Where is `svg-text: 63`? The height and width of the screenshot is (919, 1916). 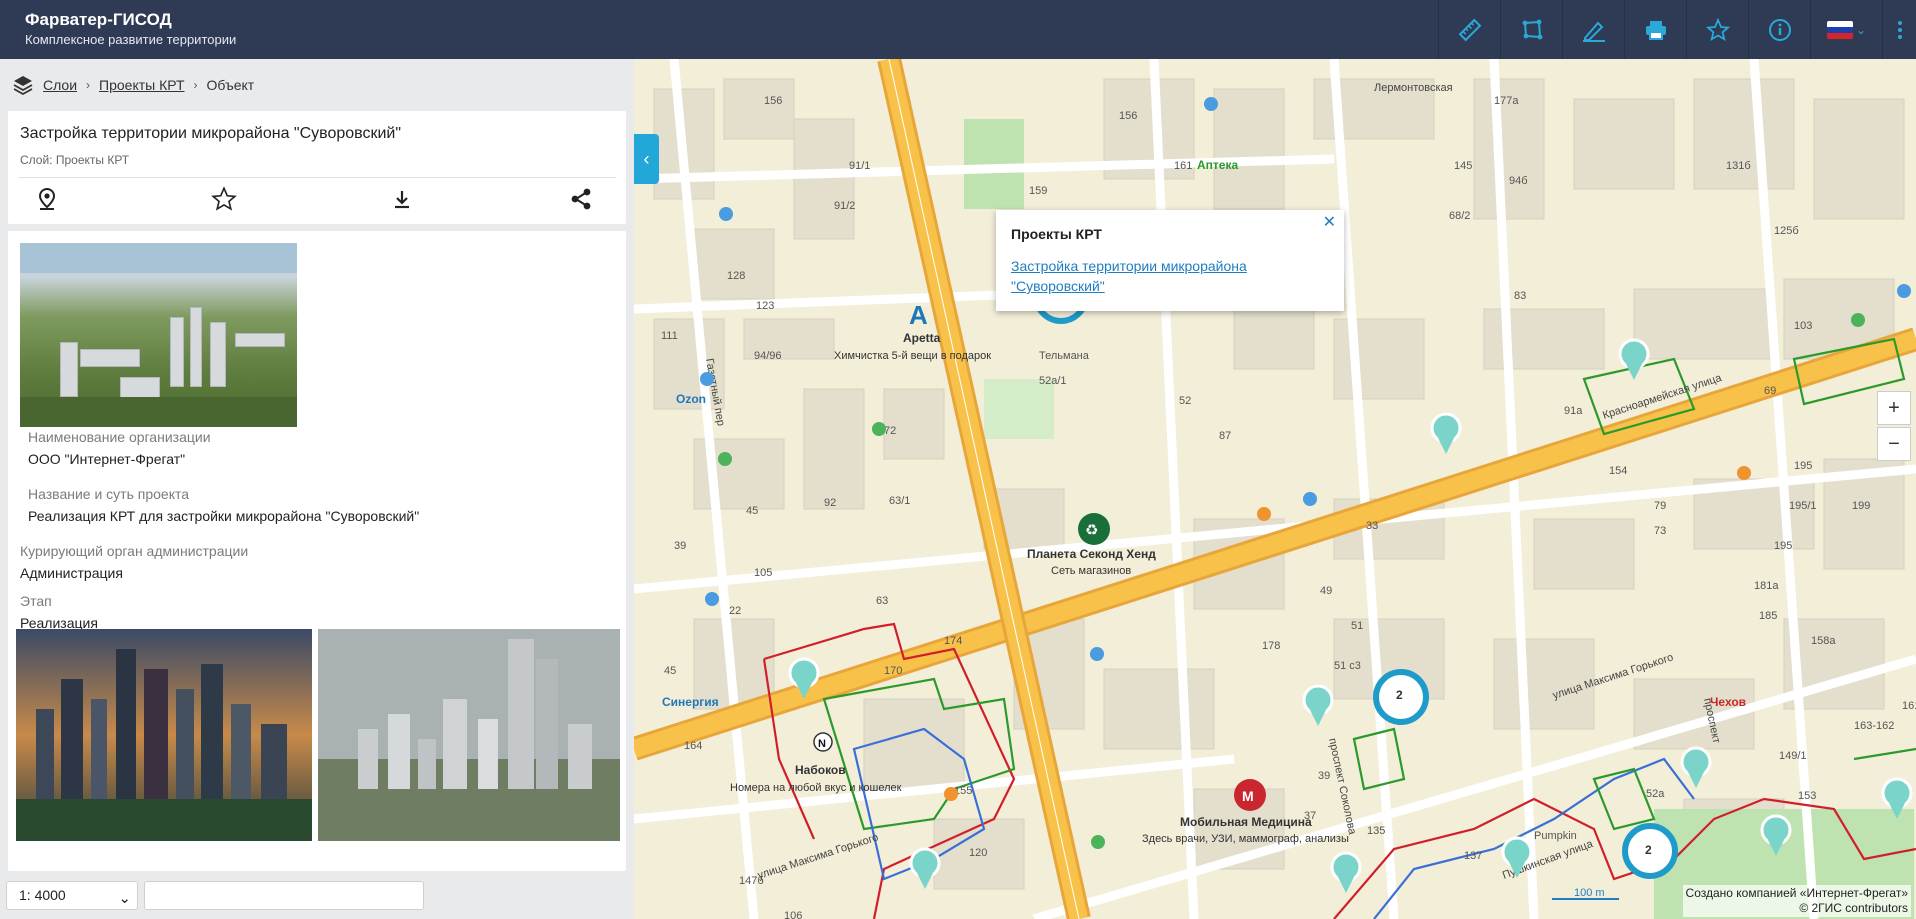
svg-text: 63 is located at coordinates (882, 601).